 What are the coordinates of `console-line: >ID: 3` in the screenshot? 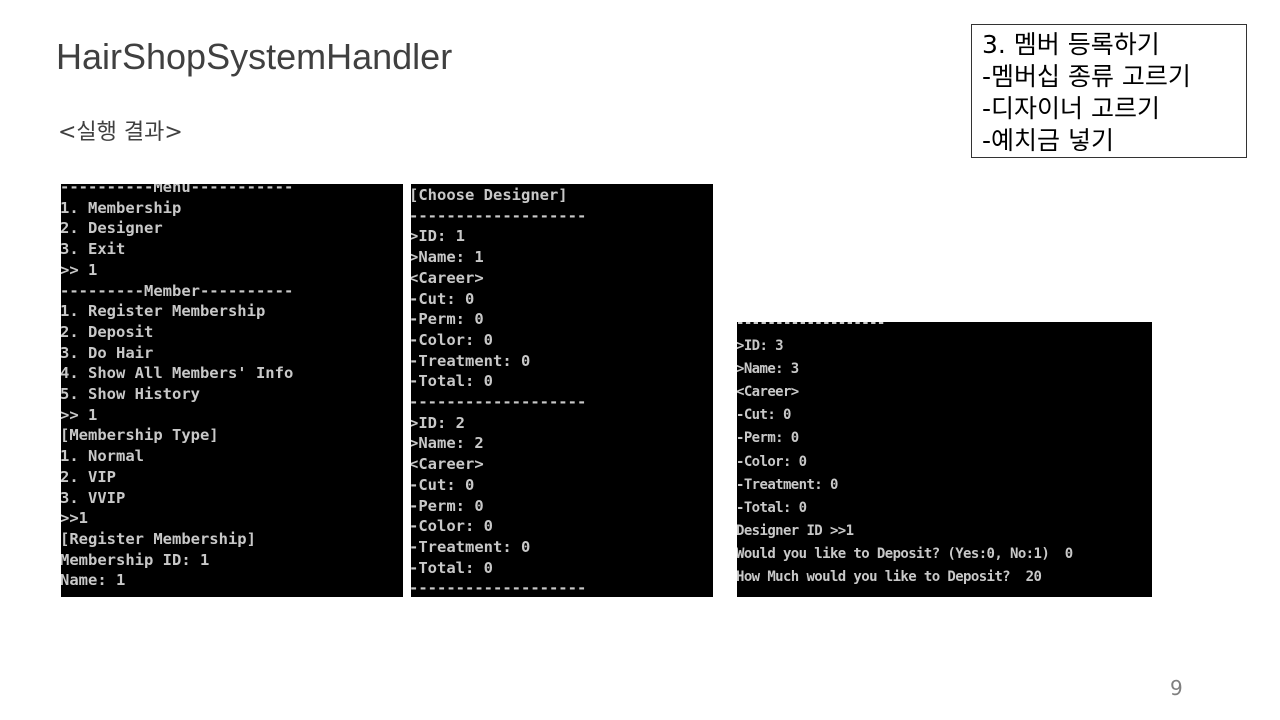 It's located at (760, 346).